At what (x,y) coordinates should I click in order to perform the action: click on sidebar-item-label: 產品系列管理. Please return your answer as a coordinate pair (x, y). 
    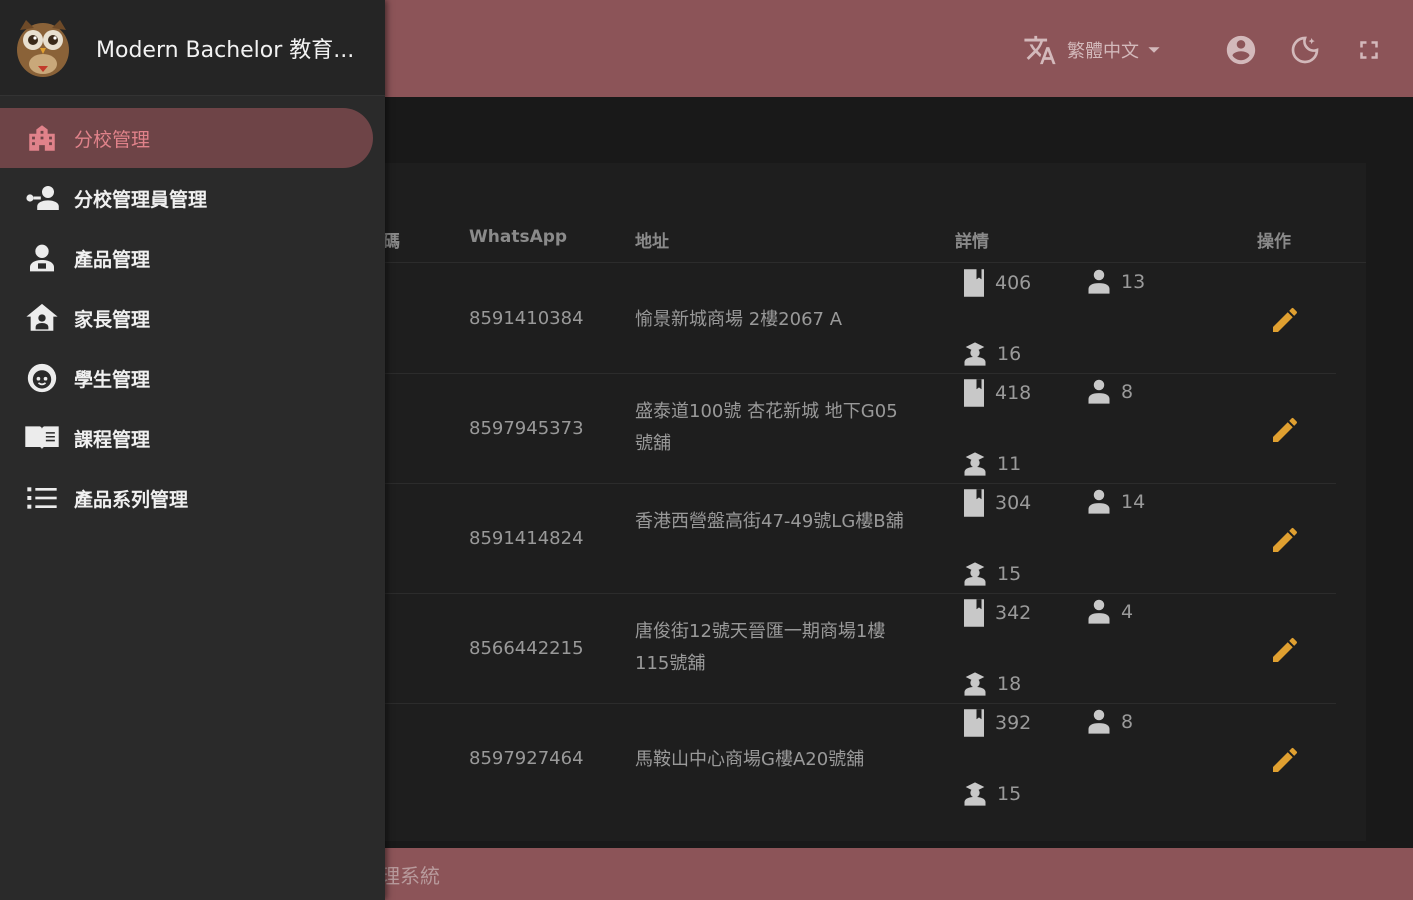
    Looking at the image, I should click on (131, 499).